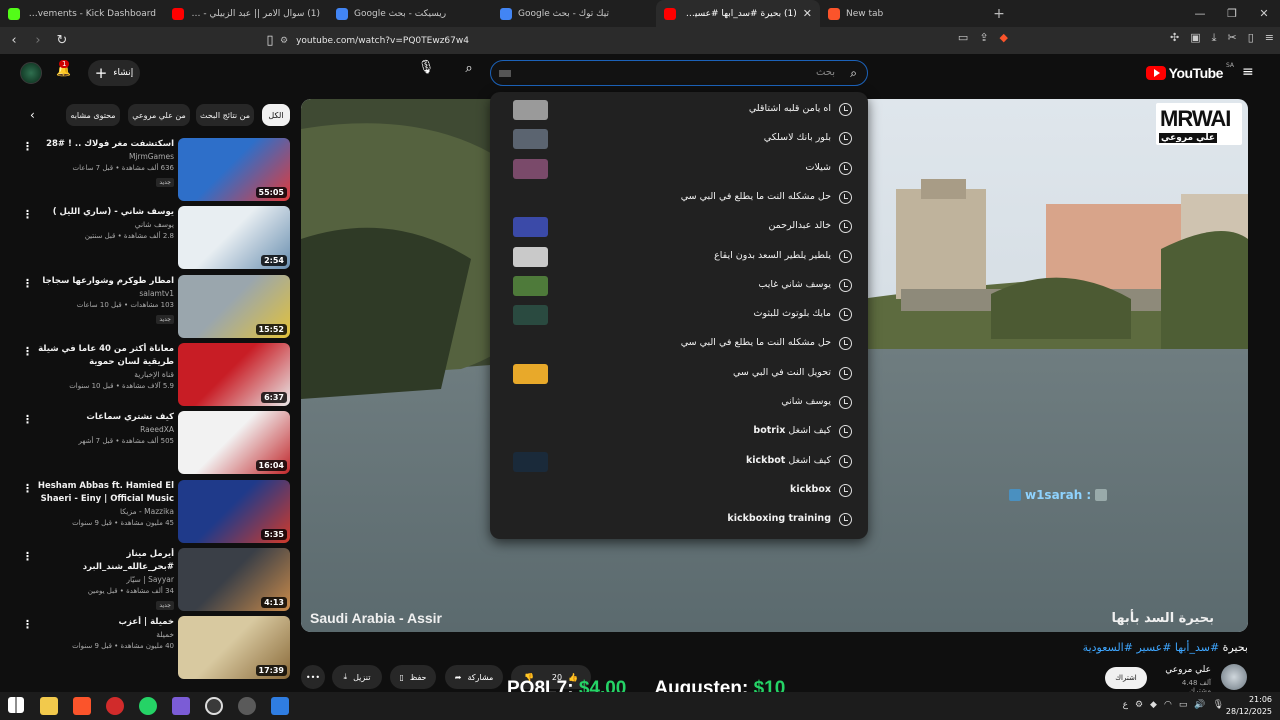  What do you see at coordinates (105, 622) in the screenshot?
I see `video-title: خميلة | أعزب` at bounding box center [105, 622].